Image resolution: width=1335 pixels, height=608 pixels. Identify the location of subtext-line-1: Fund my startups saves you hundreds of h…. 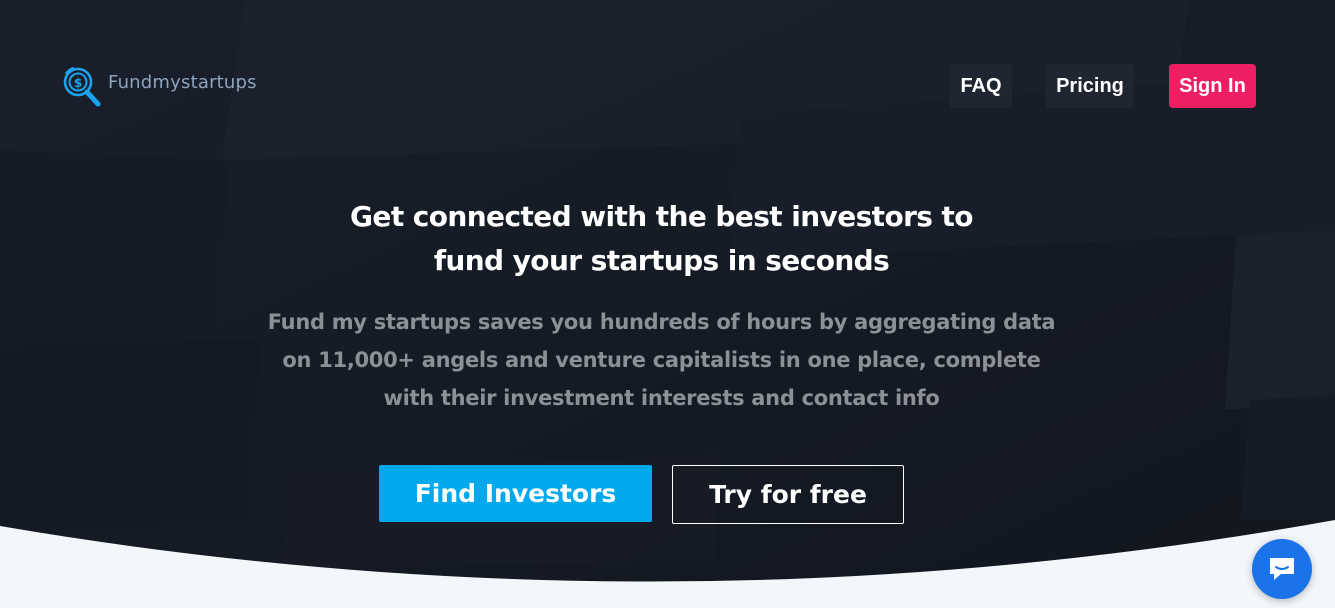
(661, 322).